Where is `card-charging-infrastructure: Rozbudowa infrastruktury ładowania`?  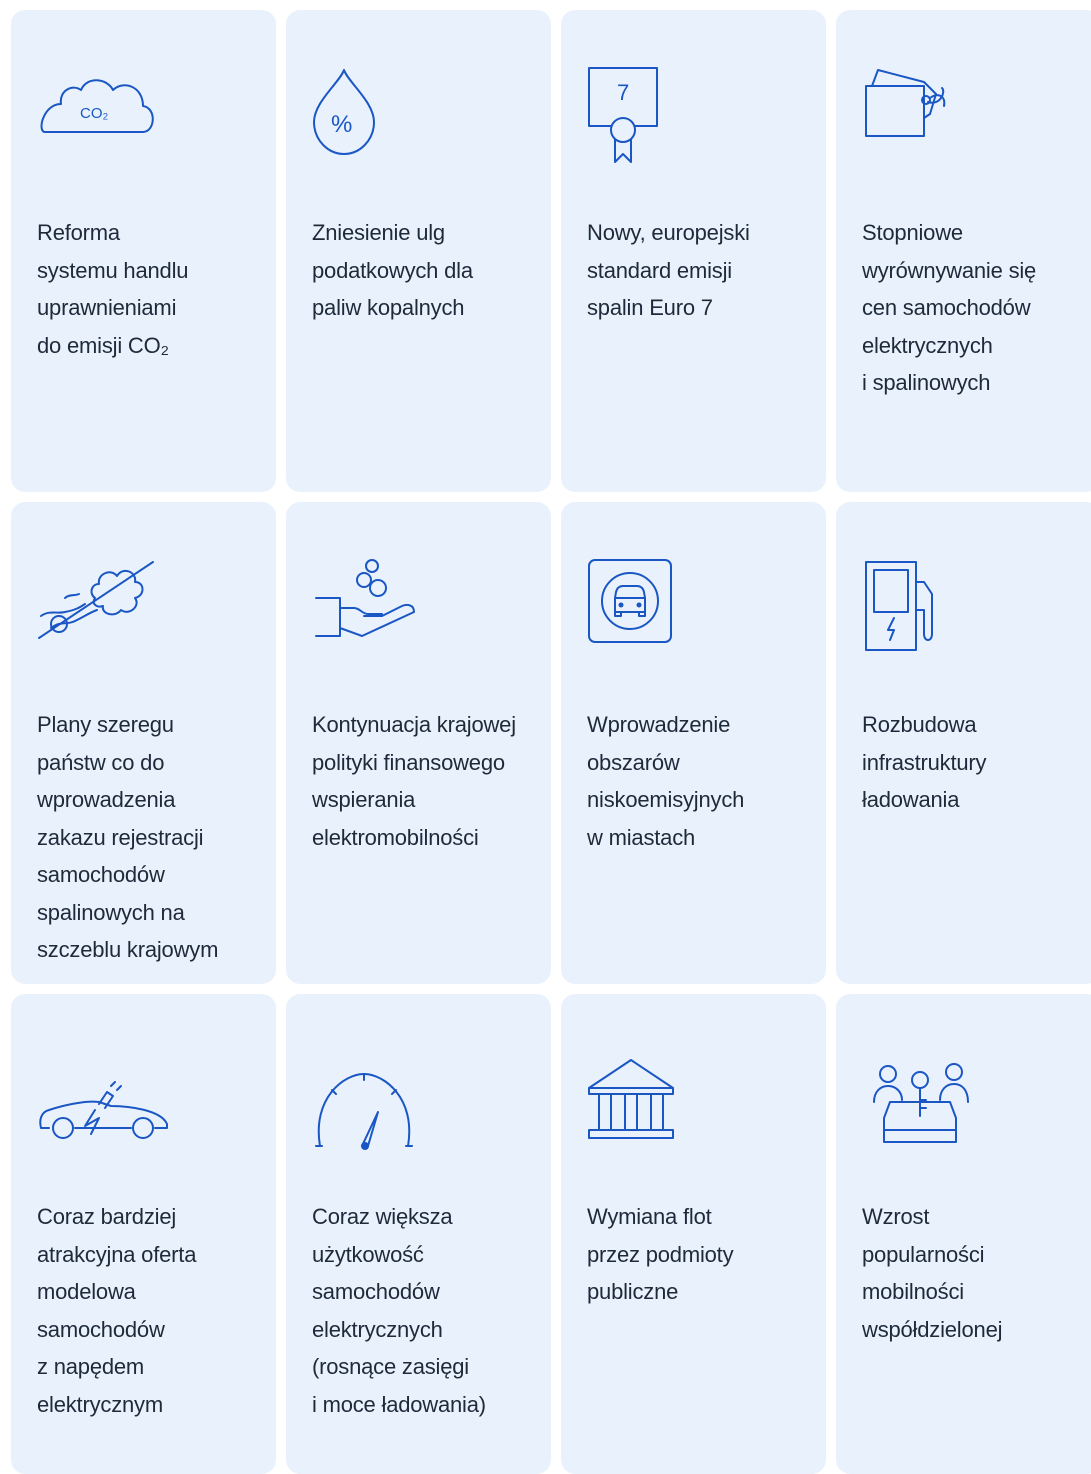
card-charging-infrastructure: Rozbudowa infrastruktury ładowania is located at coordinates (963, 743).